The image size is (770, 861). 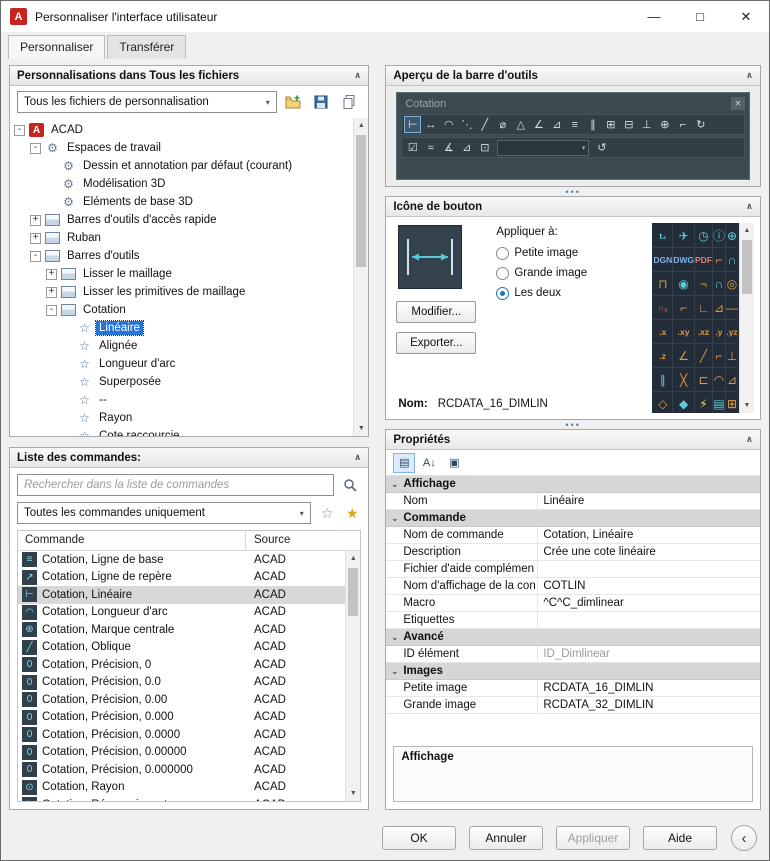 What do you see at coordinates (520, 124) in the screenshot?
I see `preview-tool-icon: △` at bounding box center [520, 124].